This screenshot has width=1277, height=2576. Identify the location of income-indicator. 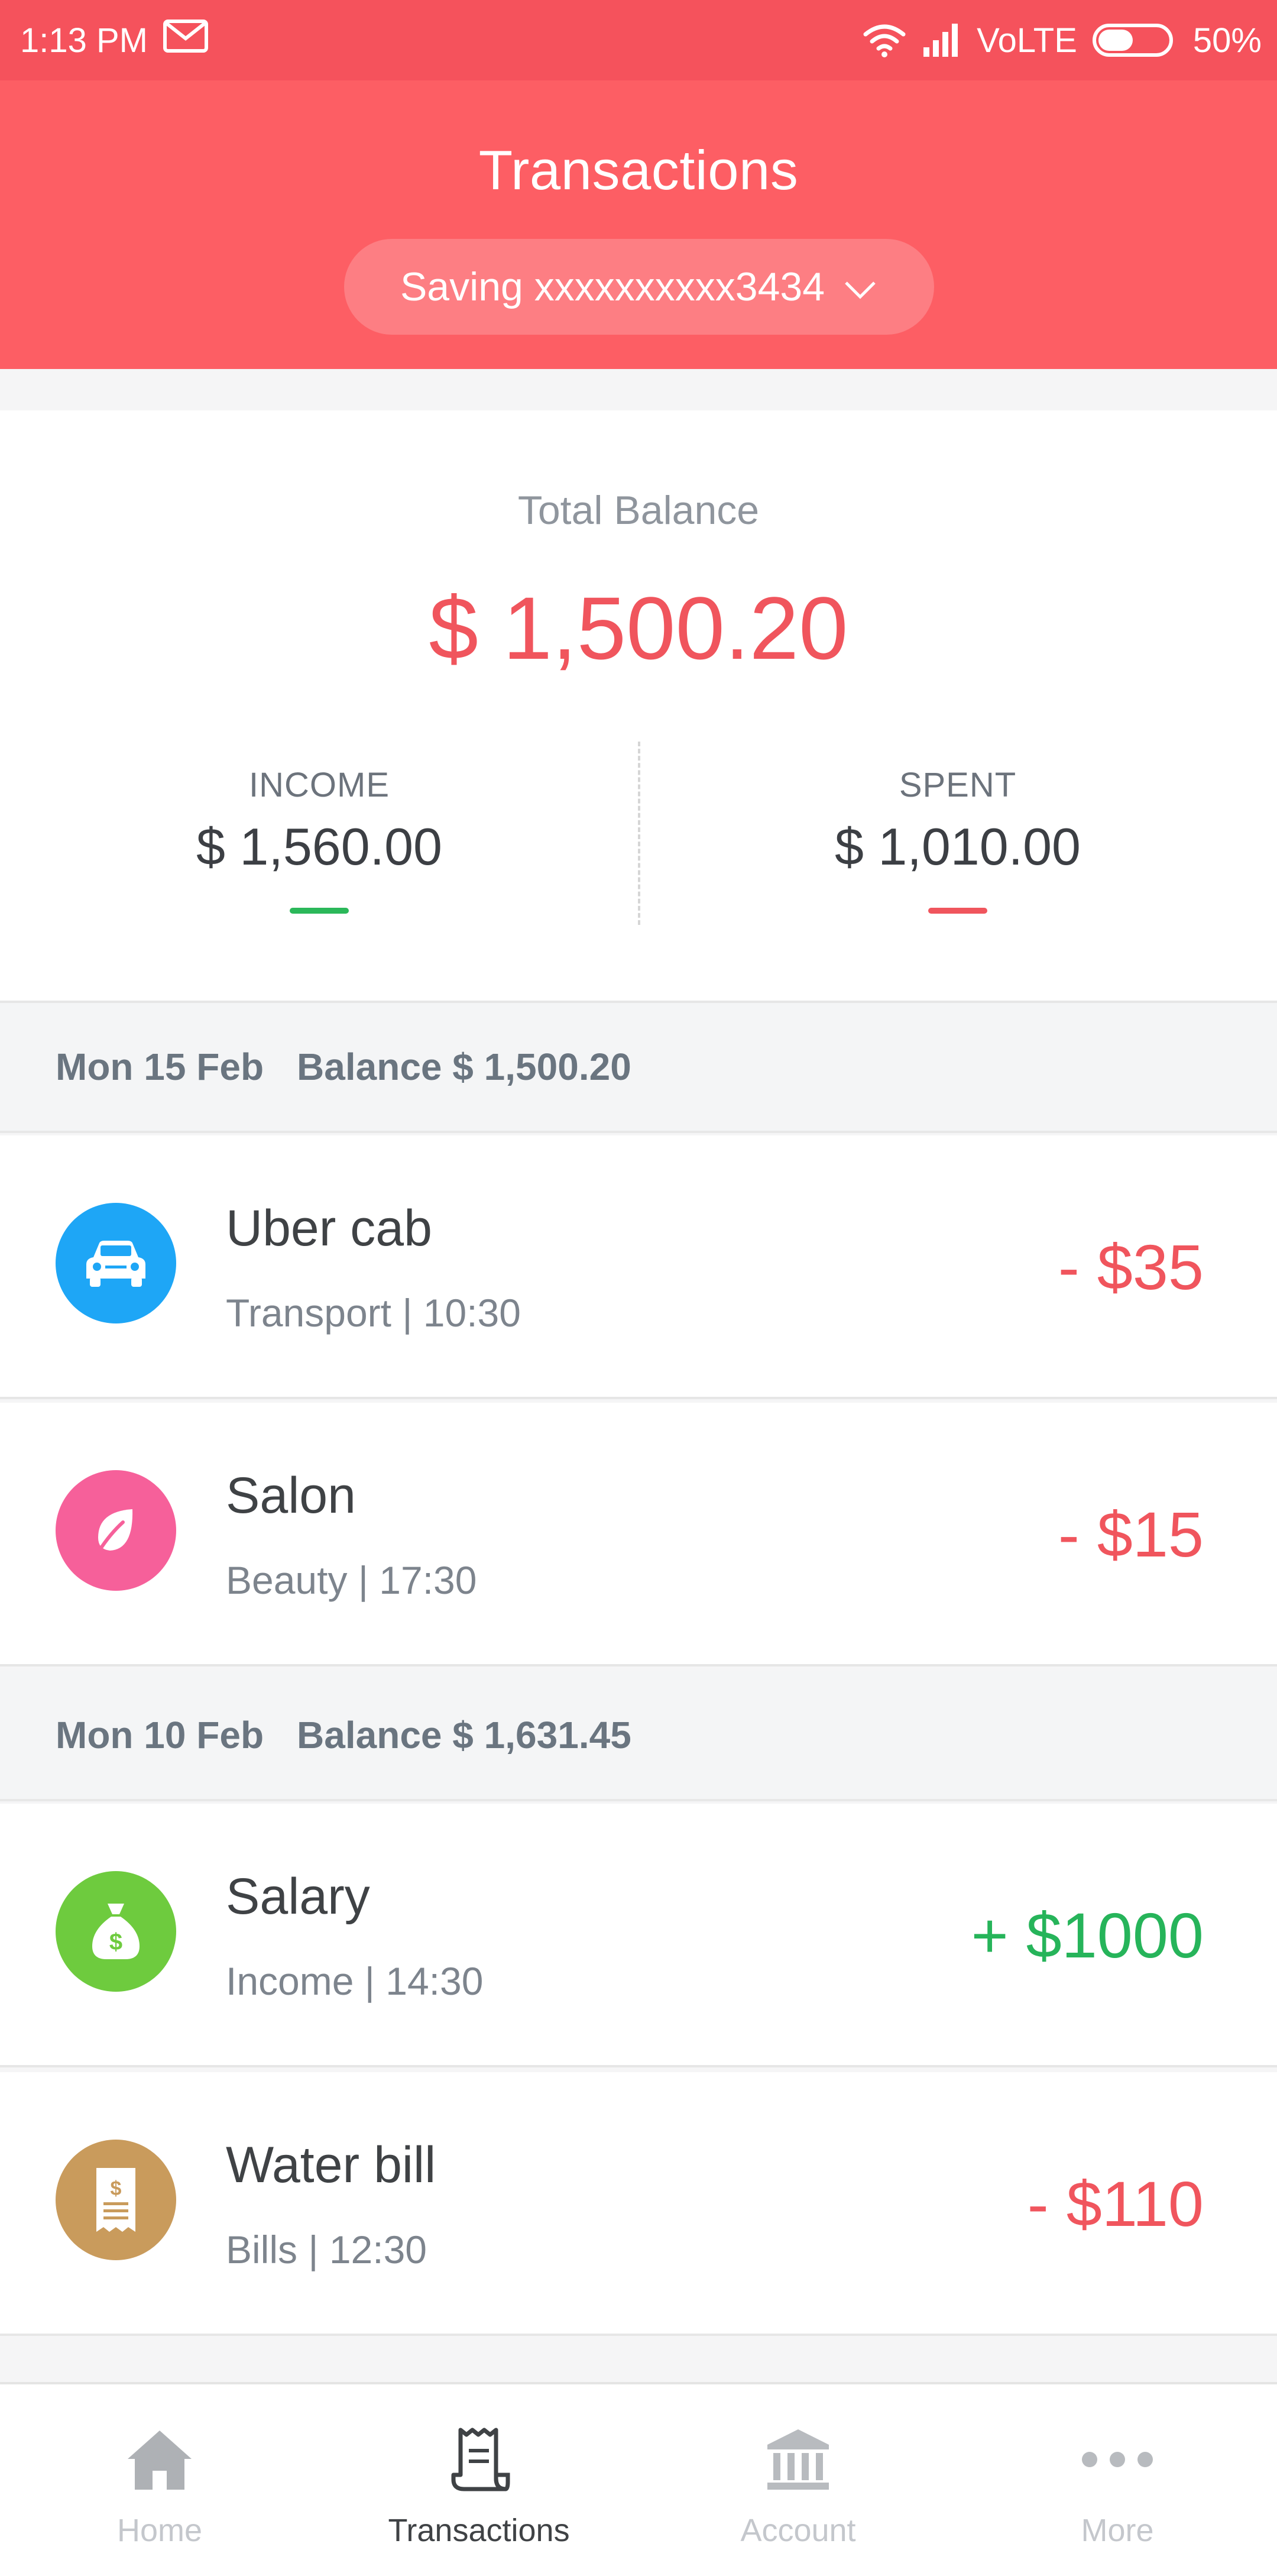
(319, 911).